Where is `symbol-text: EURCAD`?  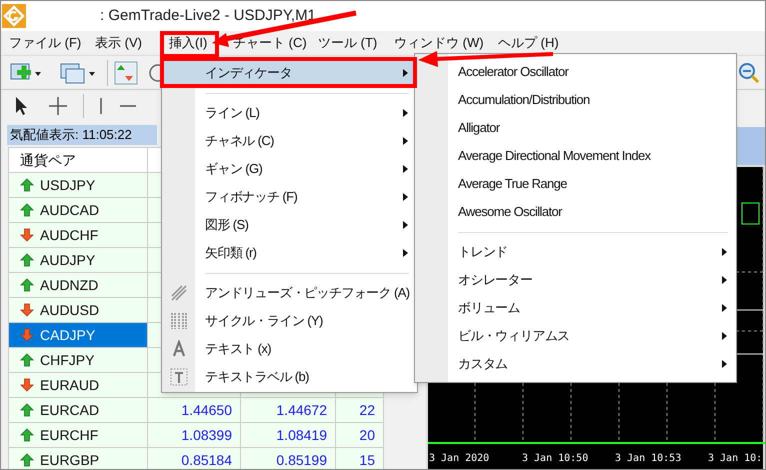 symbol-text: EURCAD is located at coordinates (70, 410).